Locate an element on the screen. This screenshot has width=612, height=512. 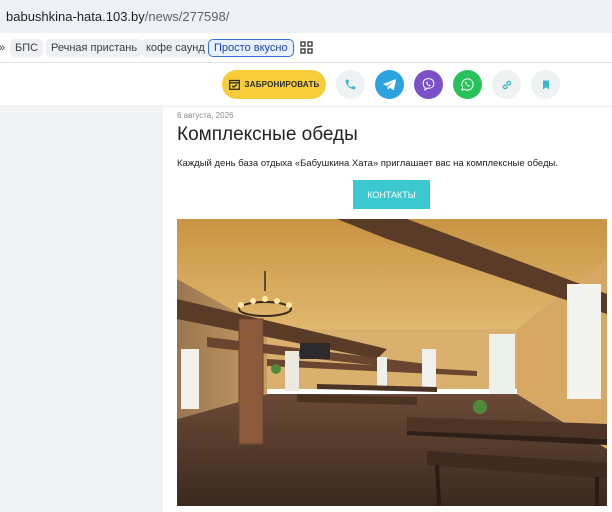
telegram-button is located at coordinates (389, 84).